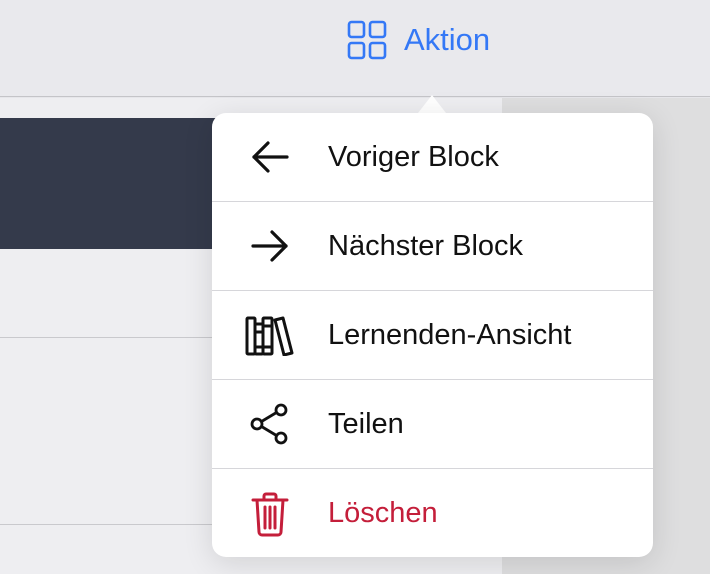 The image size is (710, 574). What do you see at coordinates (367, 40) in the screenshot?
I see `grid-icon` at bounding box center [367, 40].